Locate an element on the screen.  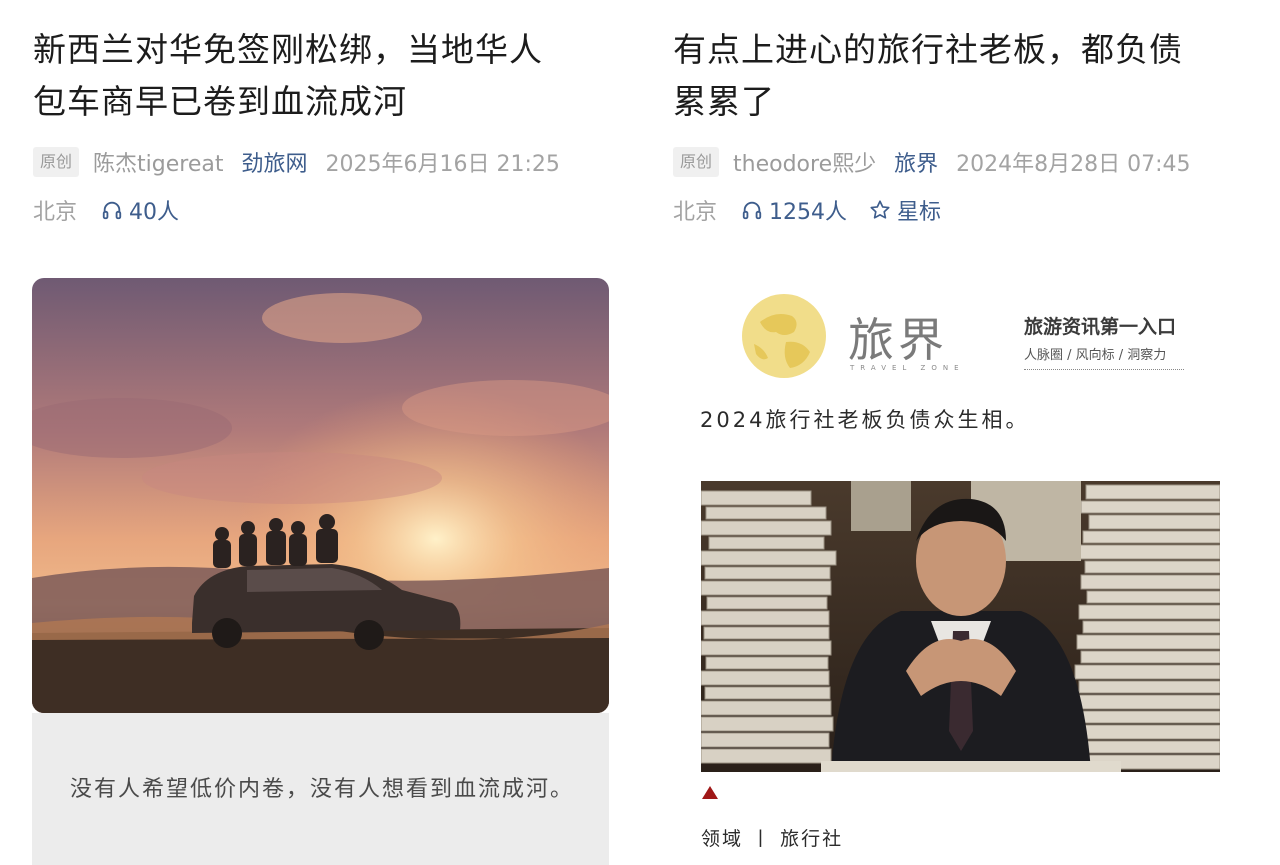
listener-count: 1254人 is located at coordinates (808, 212).